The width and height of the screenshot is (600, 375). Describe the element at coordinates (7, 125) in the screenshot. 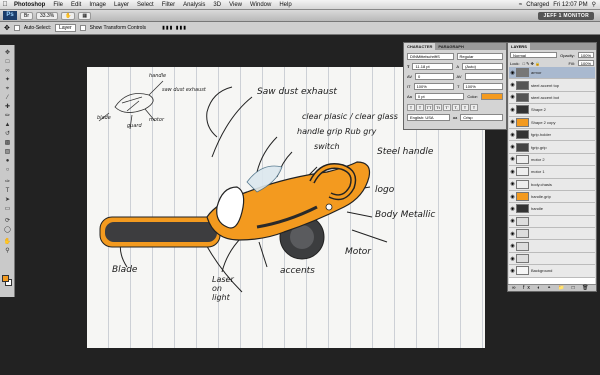

I see `stamp-tool-icon: ▲` at that location.